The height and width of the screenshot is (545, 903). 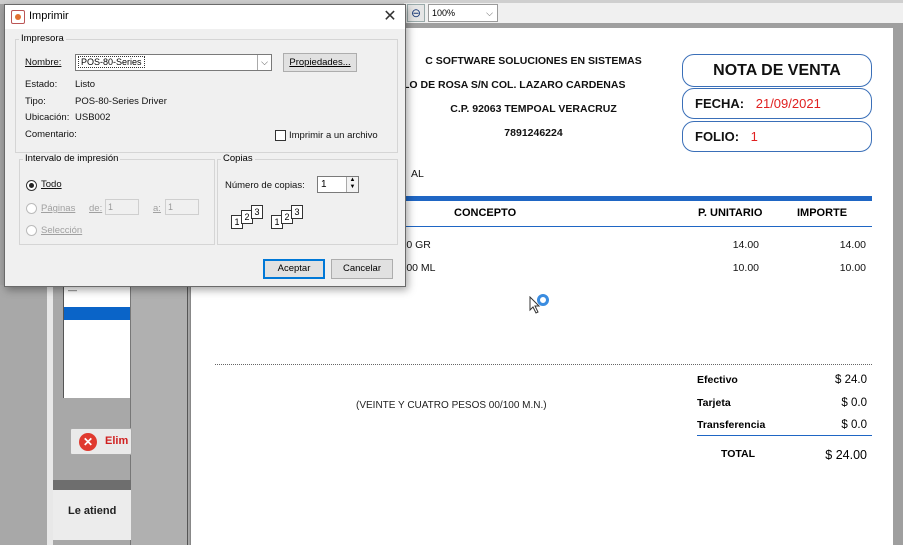 What do you see at coordinates (754, 136) in the screenshot?
I see `folio-value: 1` at bounding box center [754, 136].